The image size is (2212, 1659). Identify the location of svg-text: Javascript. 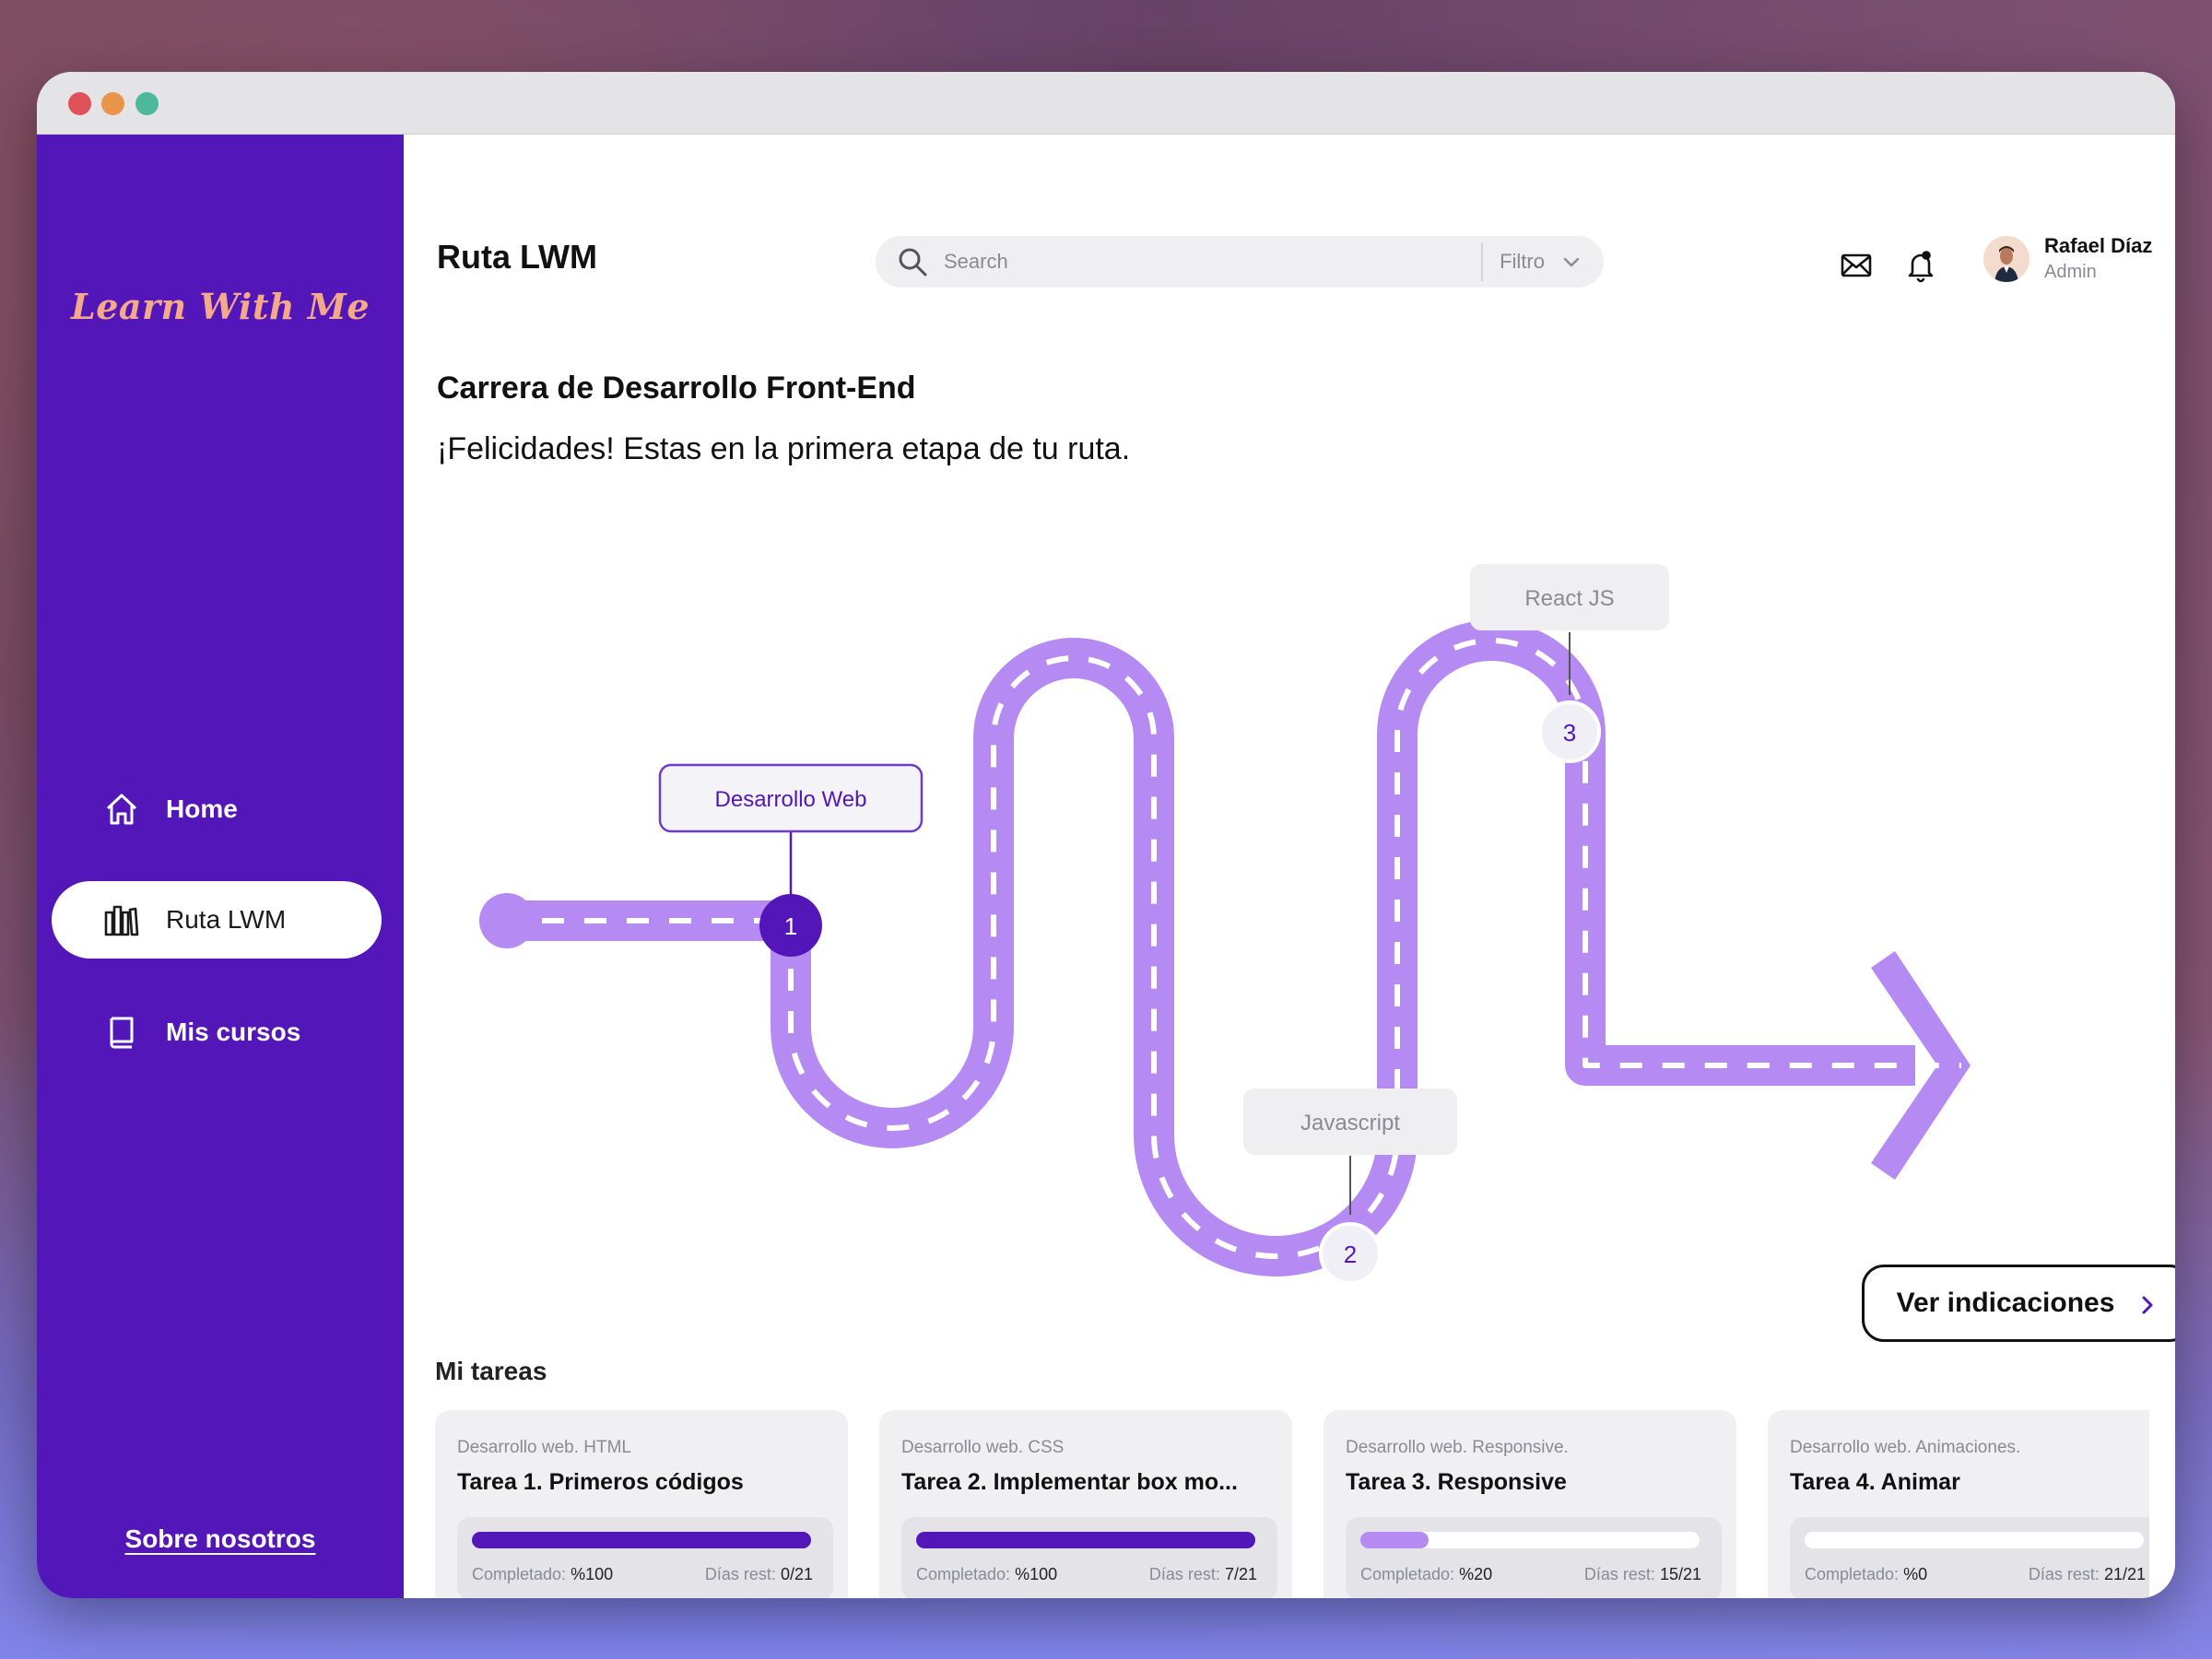
(1350, 1123).